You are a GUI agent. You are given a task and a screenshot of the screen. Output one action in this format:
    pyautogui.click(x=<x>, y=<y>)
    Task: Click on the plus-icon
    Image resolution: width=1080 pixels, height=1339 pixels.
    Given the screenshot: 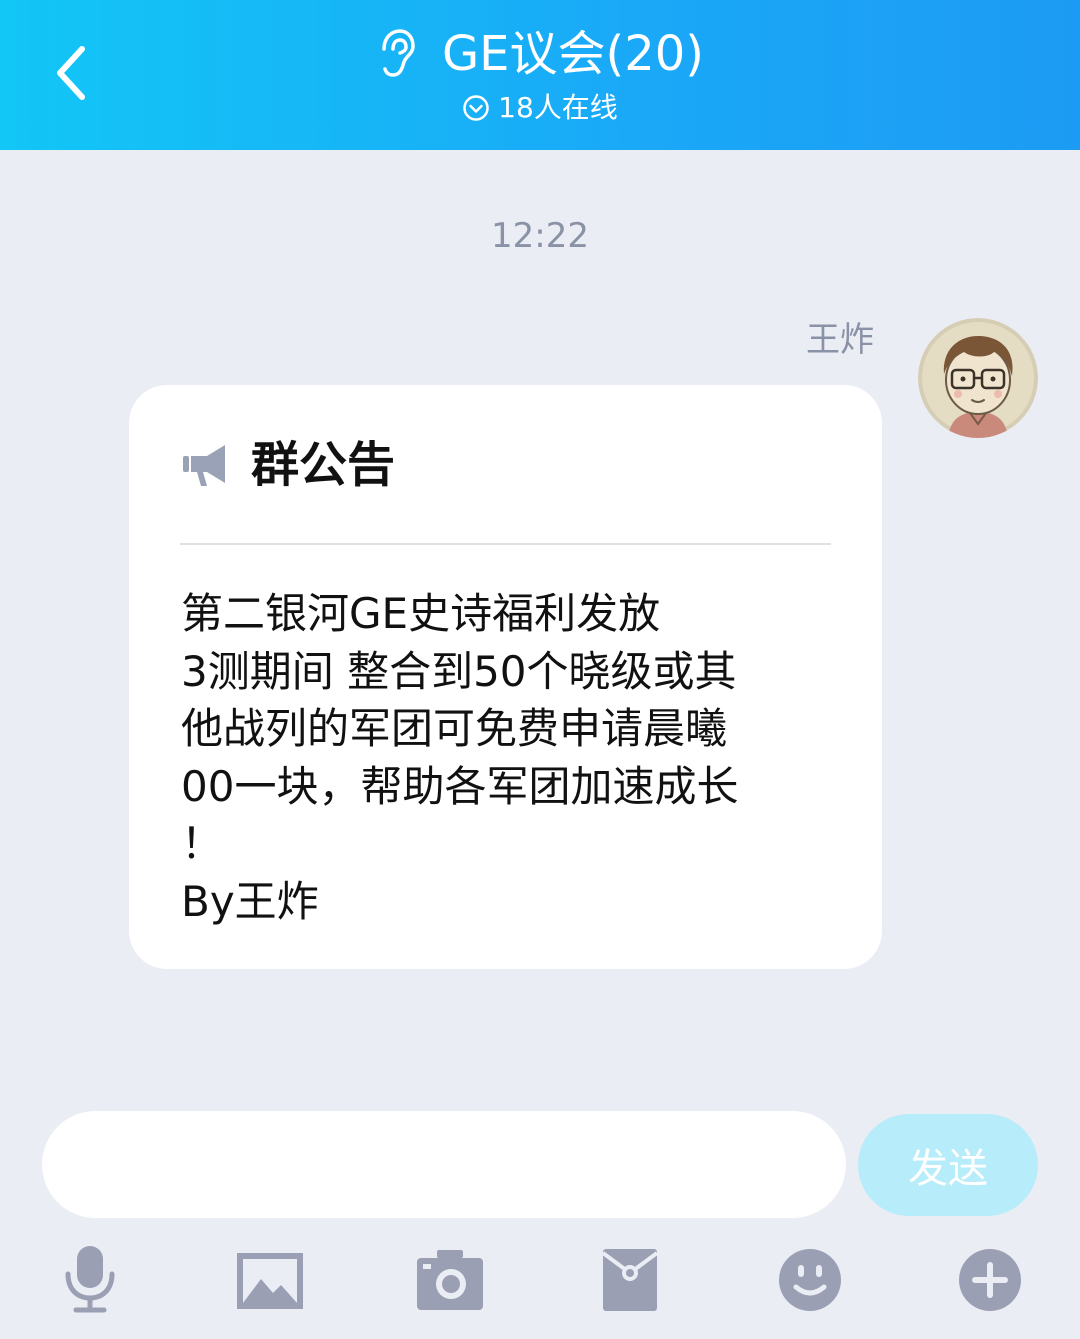 What is the action you would take?
    pyautogui.click(x=990, y=1280)
    